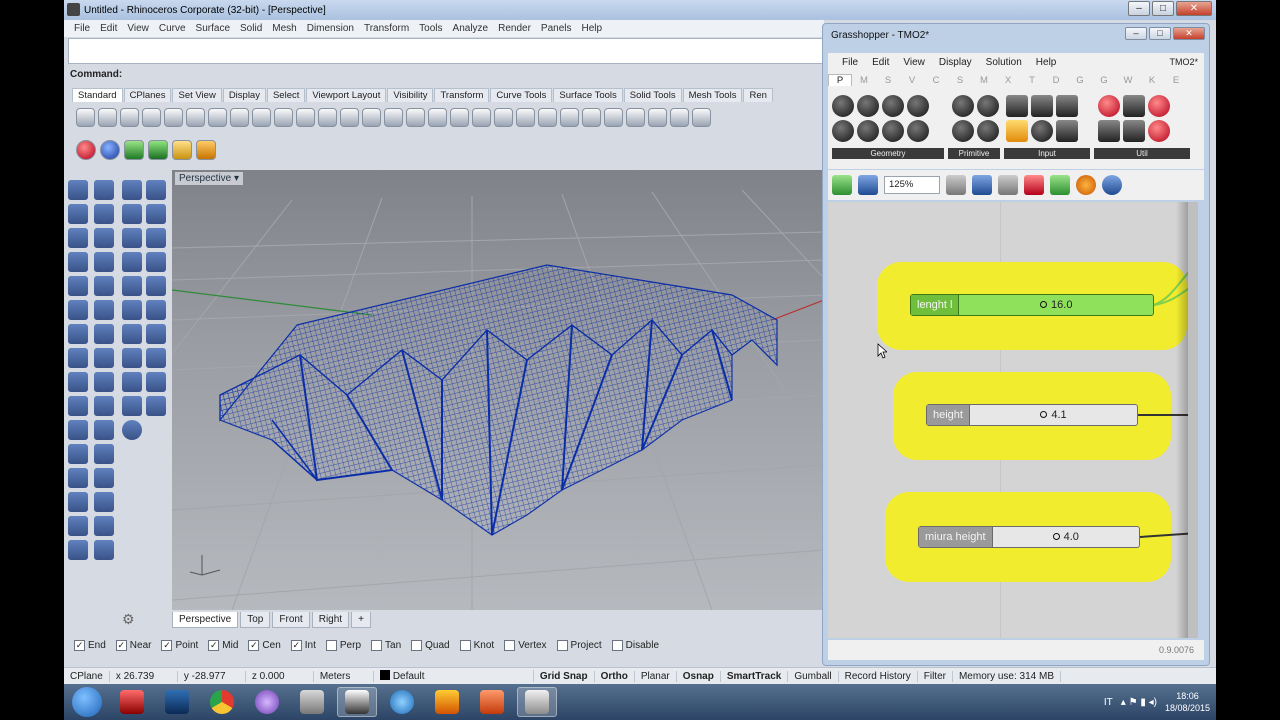 The width and height of the screenshot is (1280, 720). What do you see at coordinates (330, 28) in the screenshot?
I see `menu-dimension: Dimension` at bounding box center [330, 28].